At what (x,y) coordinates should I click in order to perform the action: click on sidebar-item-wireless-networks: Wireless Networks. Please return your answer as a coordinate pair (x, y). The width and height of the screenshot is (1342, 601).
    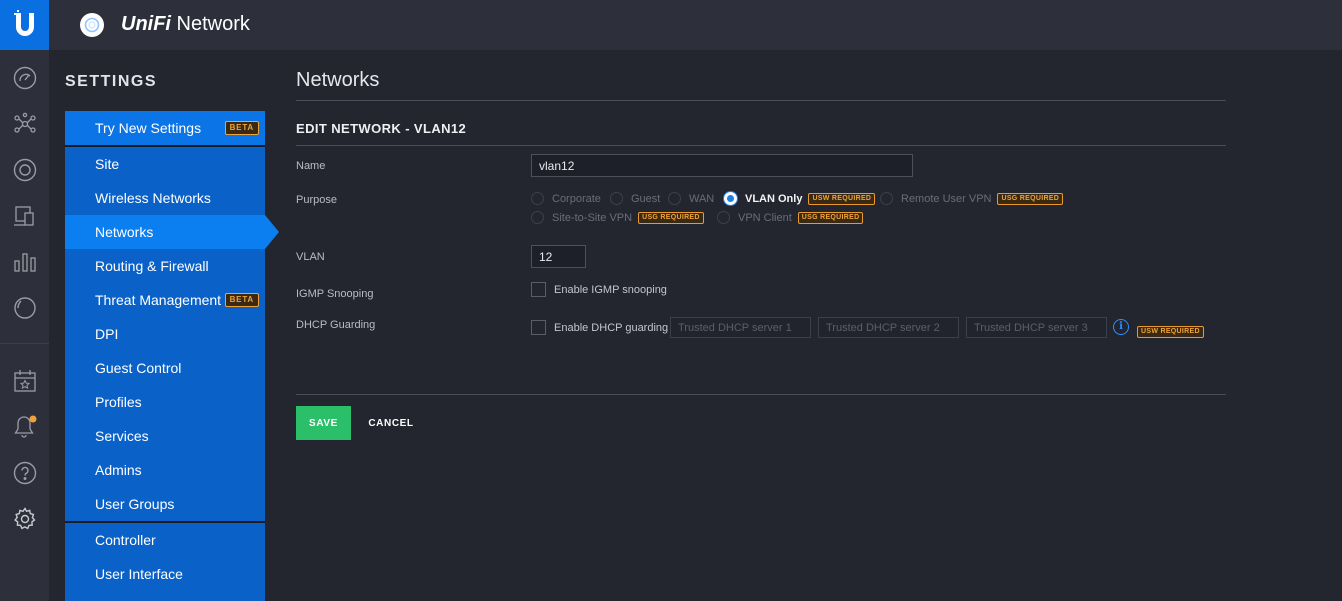
    Looking at the image, I should click on (165, 198).